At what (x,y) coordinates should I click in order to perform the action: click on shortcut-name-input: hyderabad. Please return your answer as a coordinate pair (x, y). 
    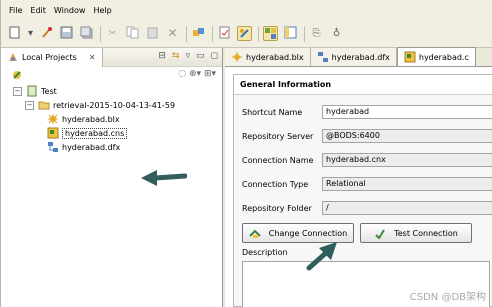
    Looking at the image, I should click on (407, 112).